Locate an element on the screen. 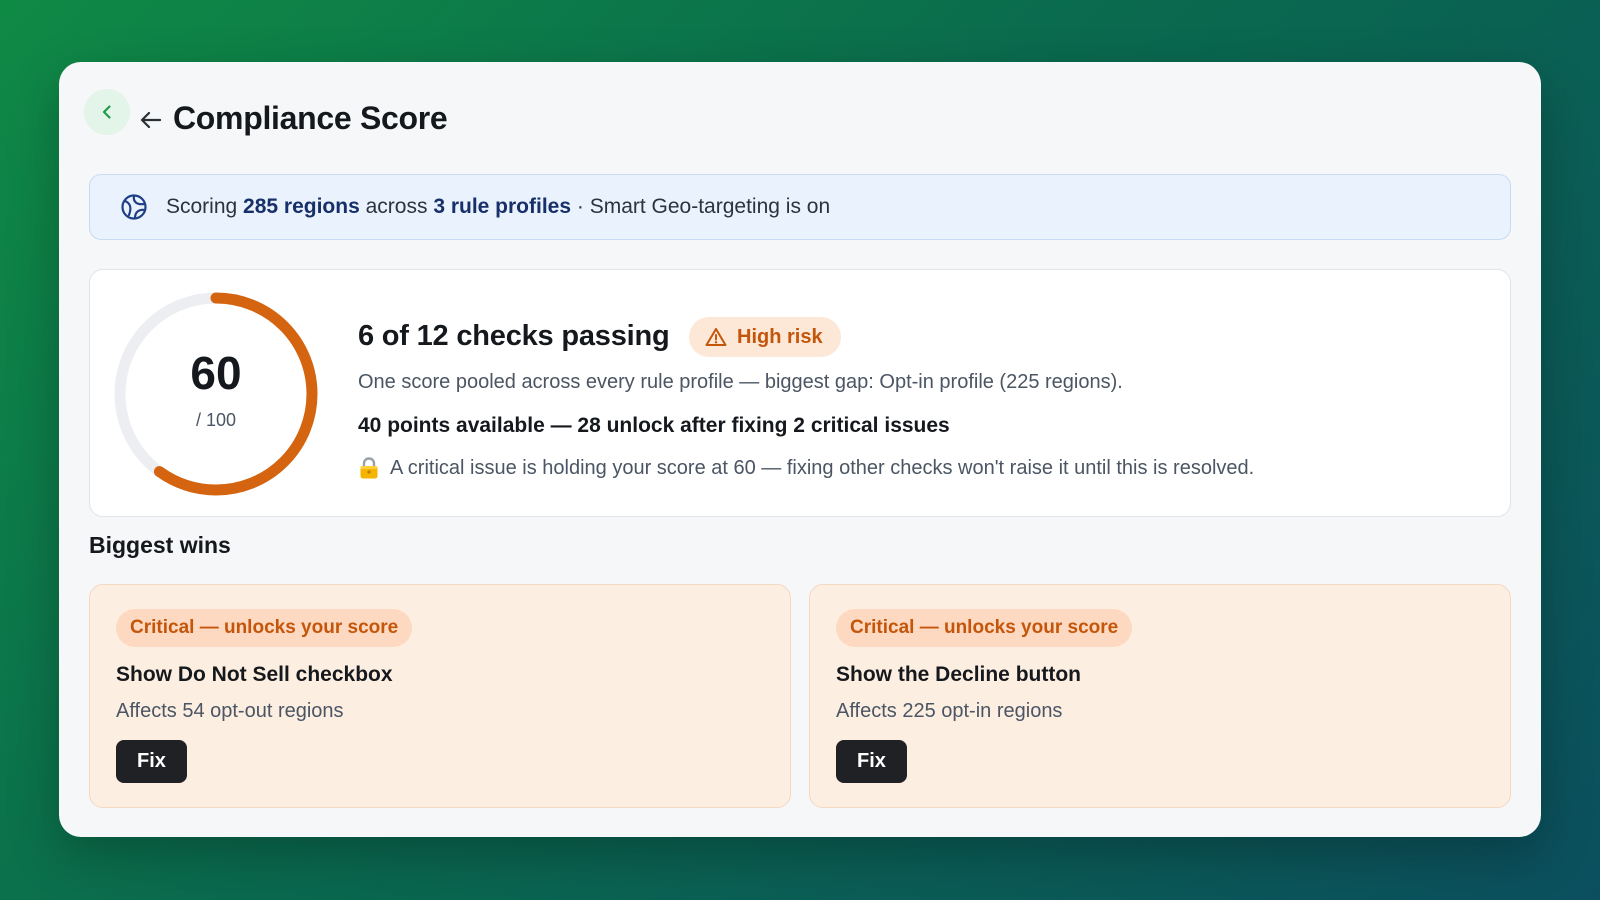 This screenshot has width=1600, height=900. win-subtitle: Affects 225 opt-in regions is located at coordinates (949, 711).